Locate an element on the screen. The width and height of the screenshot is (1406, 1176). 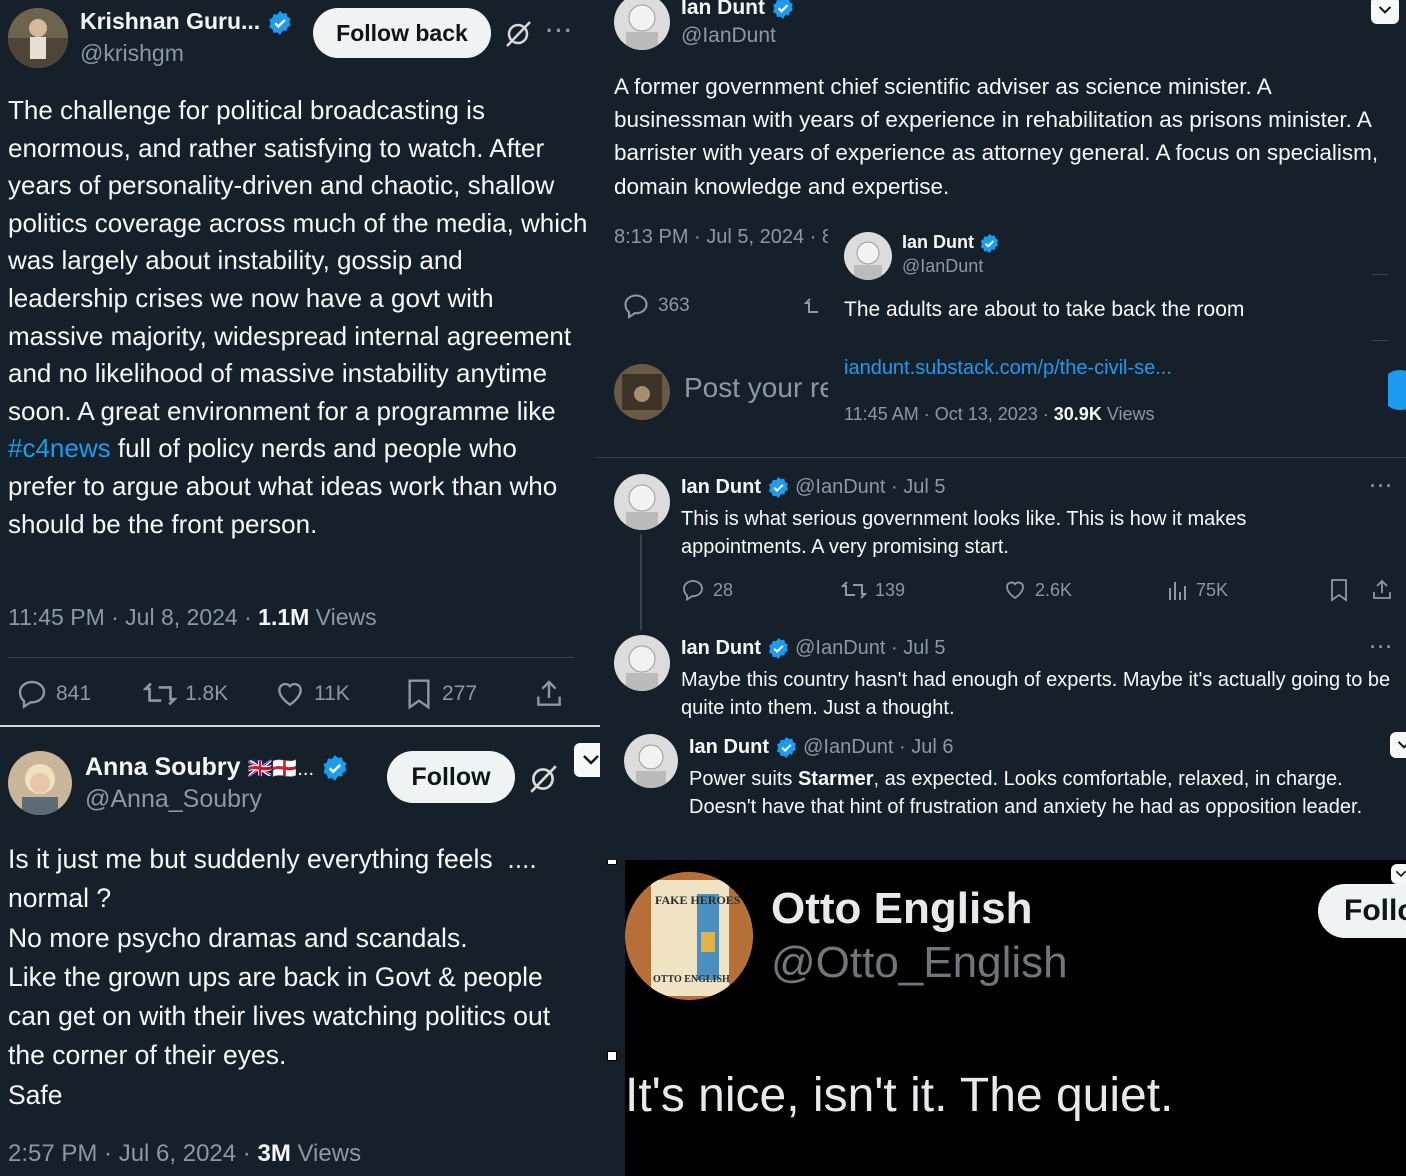
bookmark-button: 277 is located at coordinates (440, 694).